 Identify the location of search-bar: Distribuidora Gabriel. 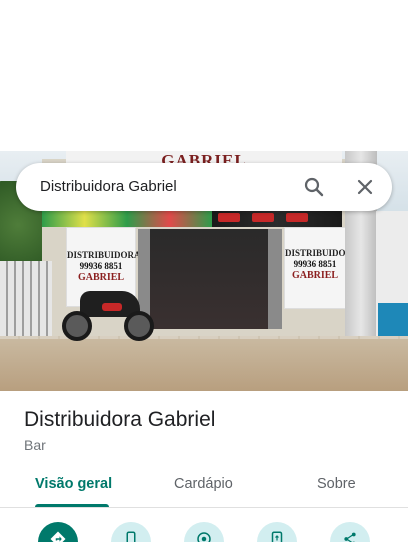
(204, 187).